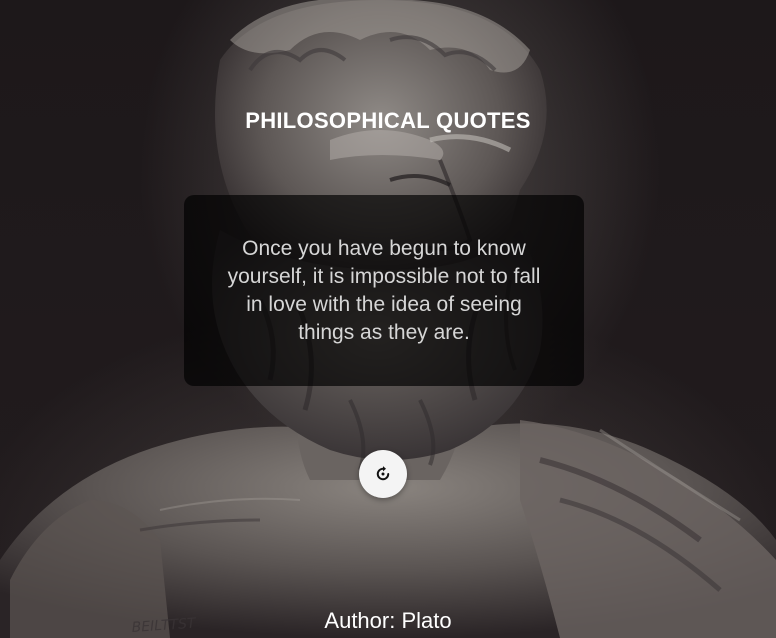 This screenshot has width=776, height=638. What do you see at coordinates (388, 120) in the screenshot?
I see `page-title: PHILOSOPHICAL QUOTES` at bounding box center [388, 120].